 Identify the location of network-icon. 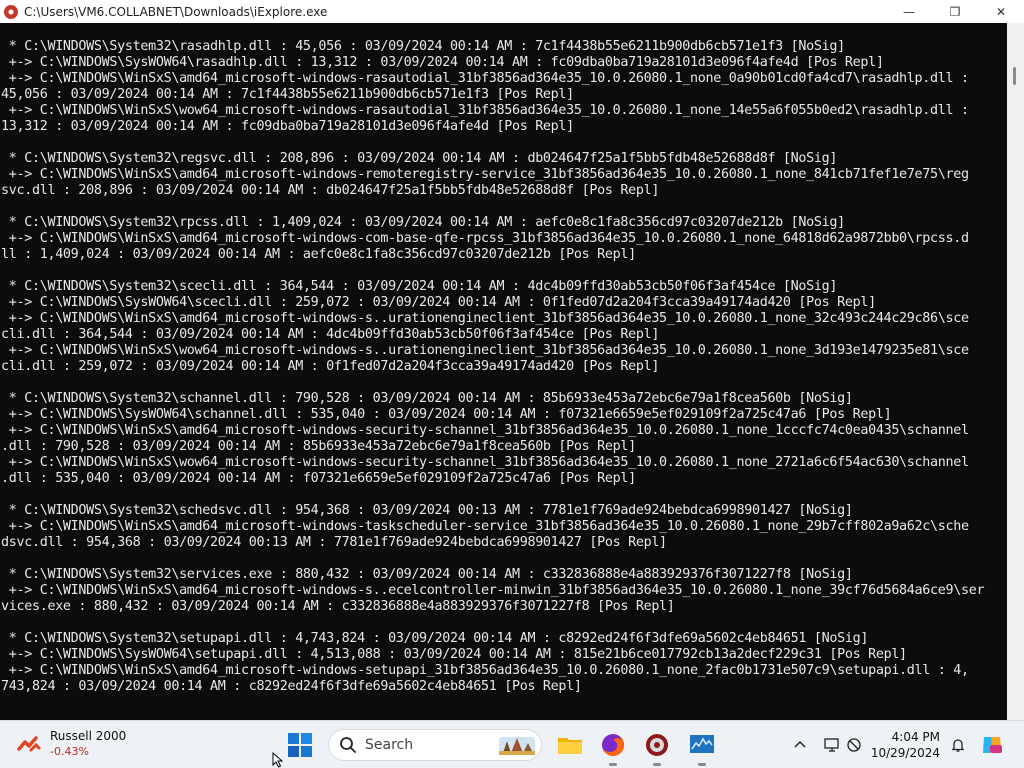
(833, 745).